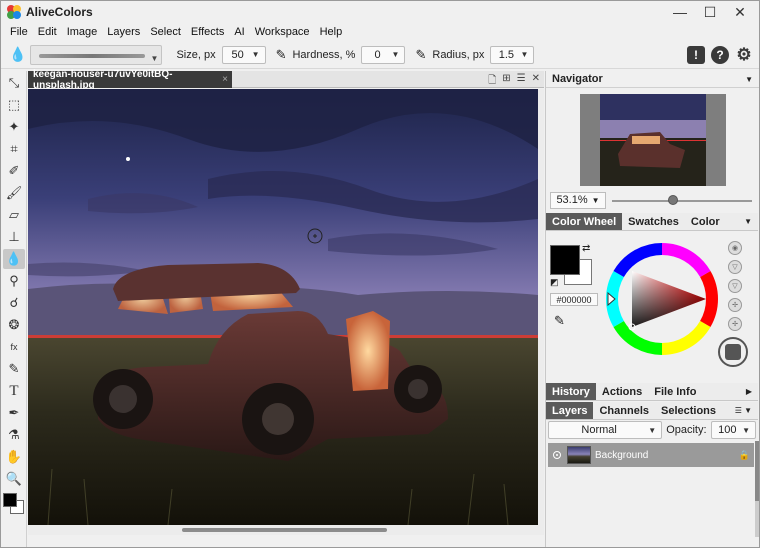 This screenshot has width=760, height=548. What do you see at coordinates (536, 81) in the screenshot?
I see `close-icon: ✕` at bounding box center [536, 81].